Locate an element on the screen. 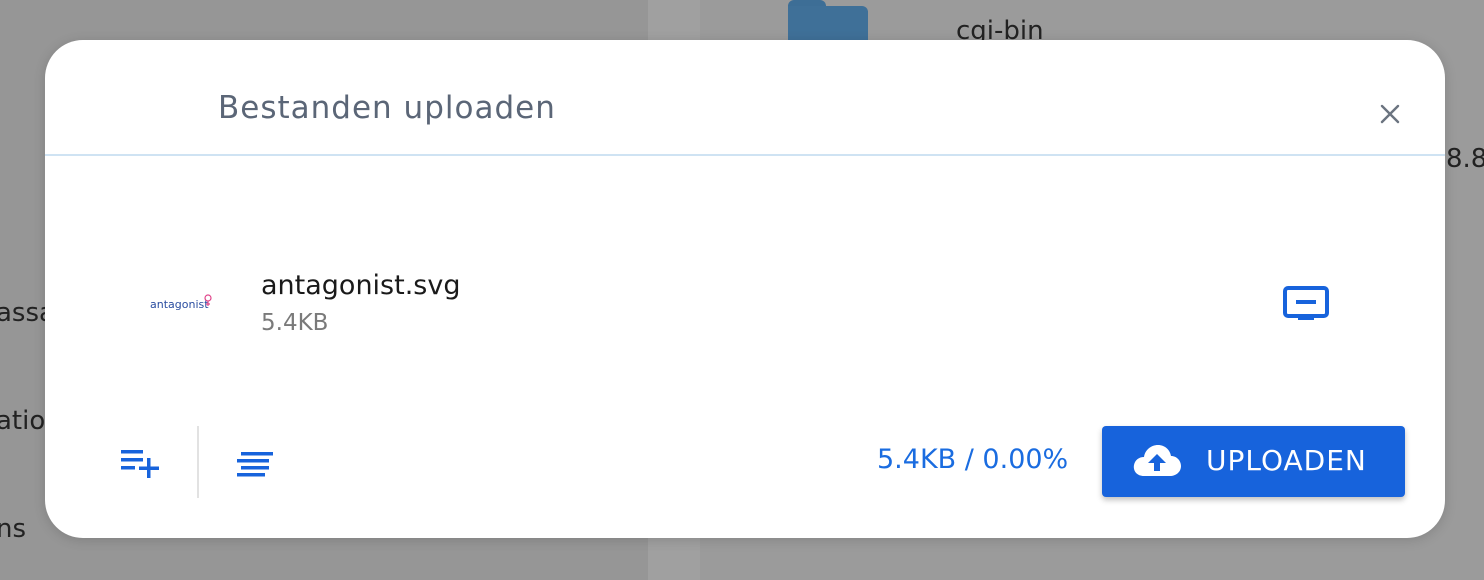 This screenshot has width=1484, height=580. list-view-button is located at coordinates (255, 462).